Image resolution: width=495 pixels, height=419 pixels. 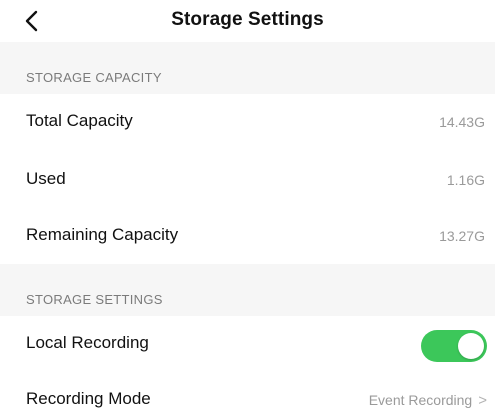 I want to click on row-remaining-capacity: Remaining Capacity 13.27G, so click(x=247, y=236).